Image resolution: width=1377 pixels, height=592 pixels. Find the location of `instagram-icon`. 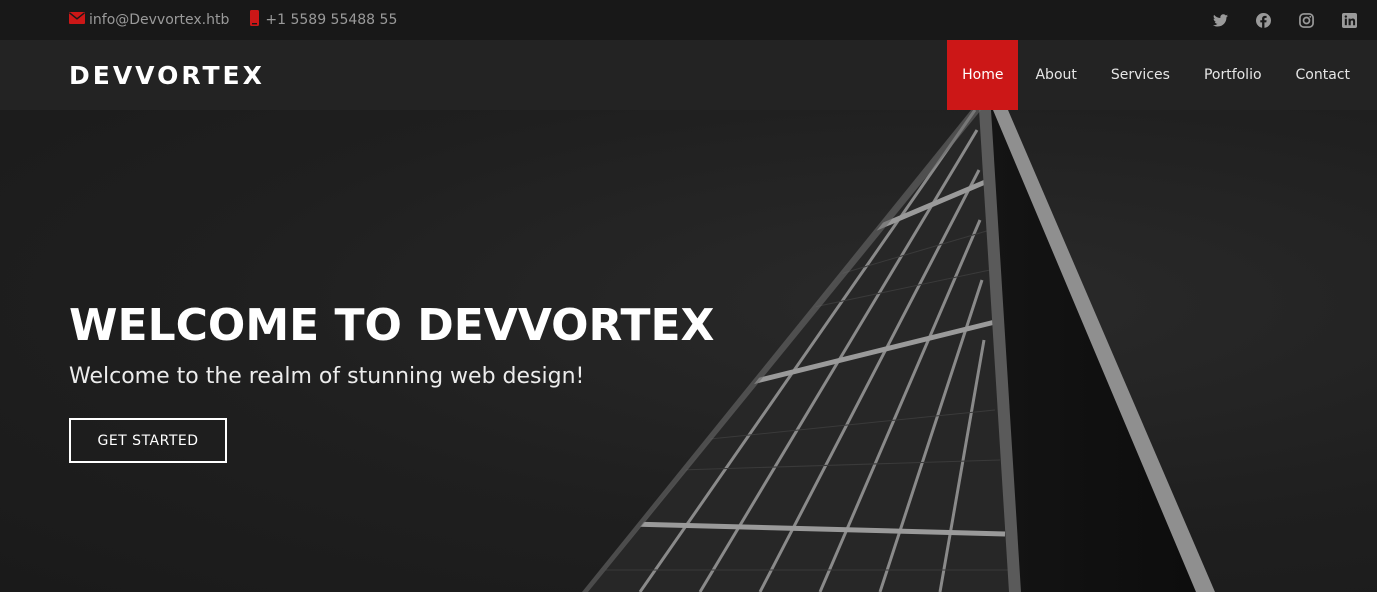

instagram-icon is located at coordinates (1306, 20).